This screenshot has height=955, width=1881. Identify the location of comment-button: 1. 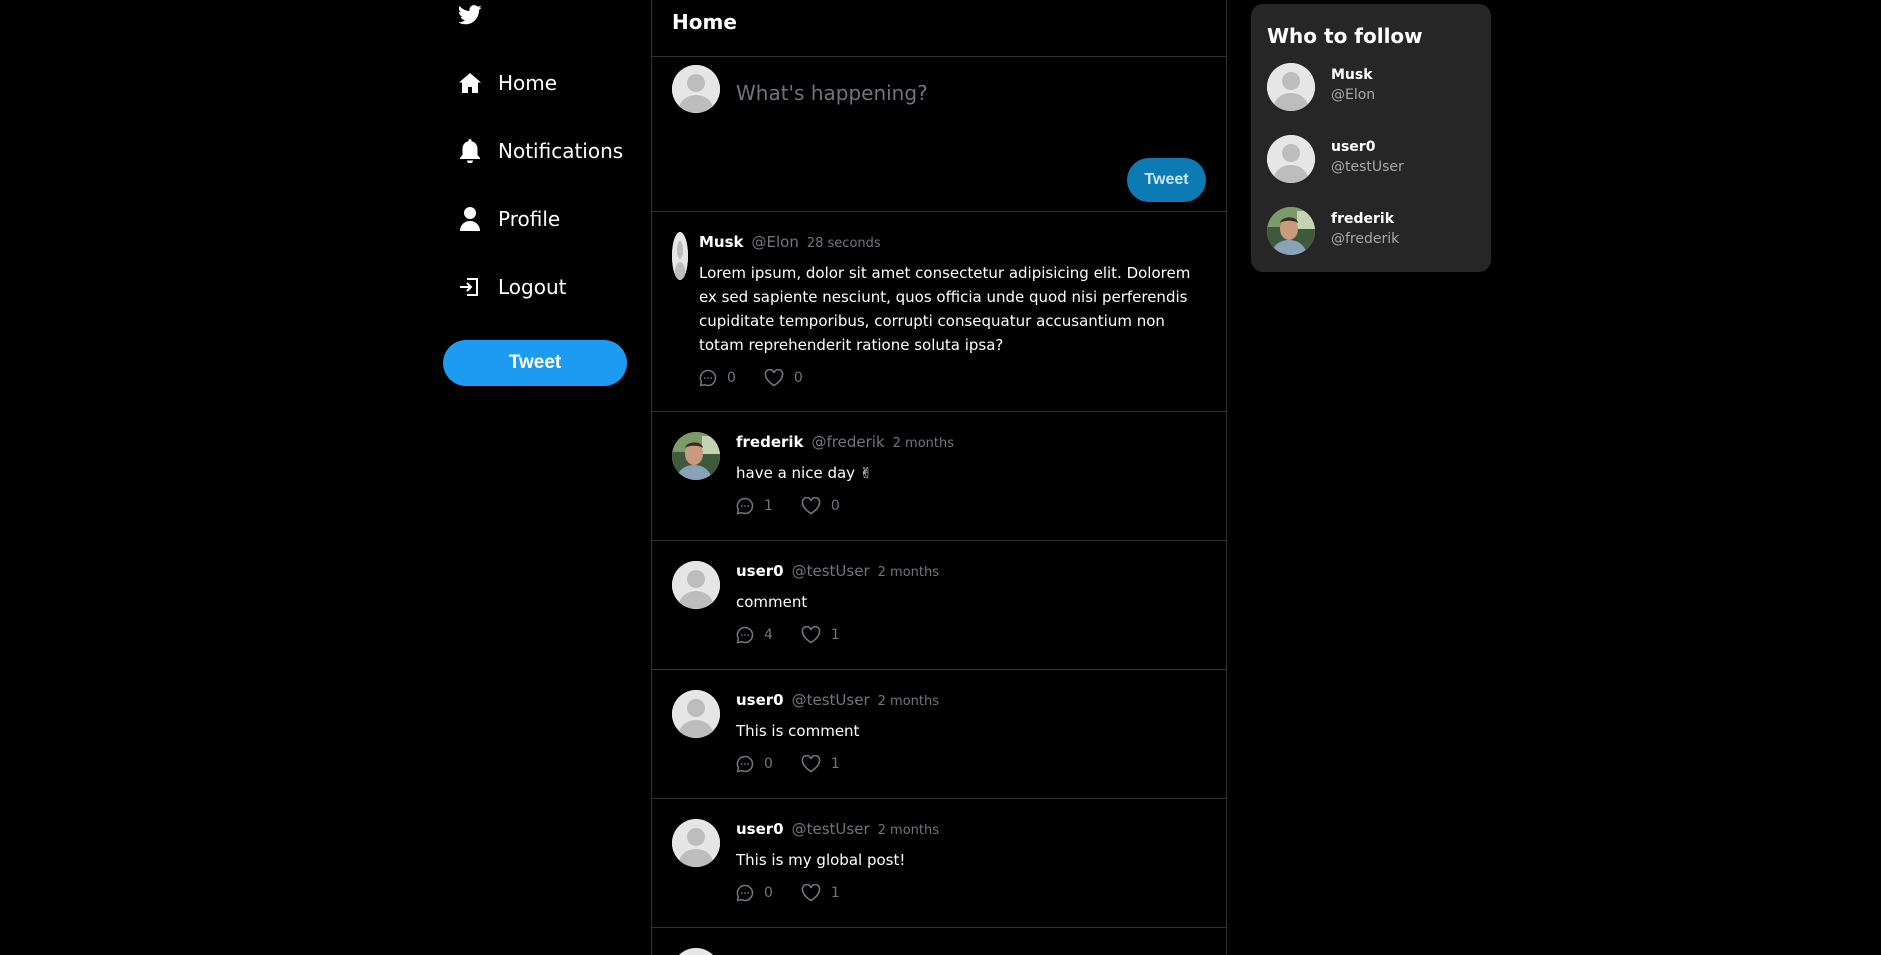
(754, 506).